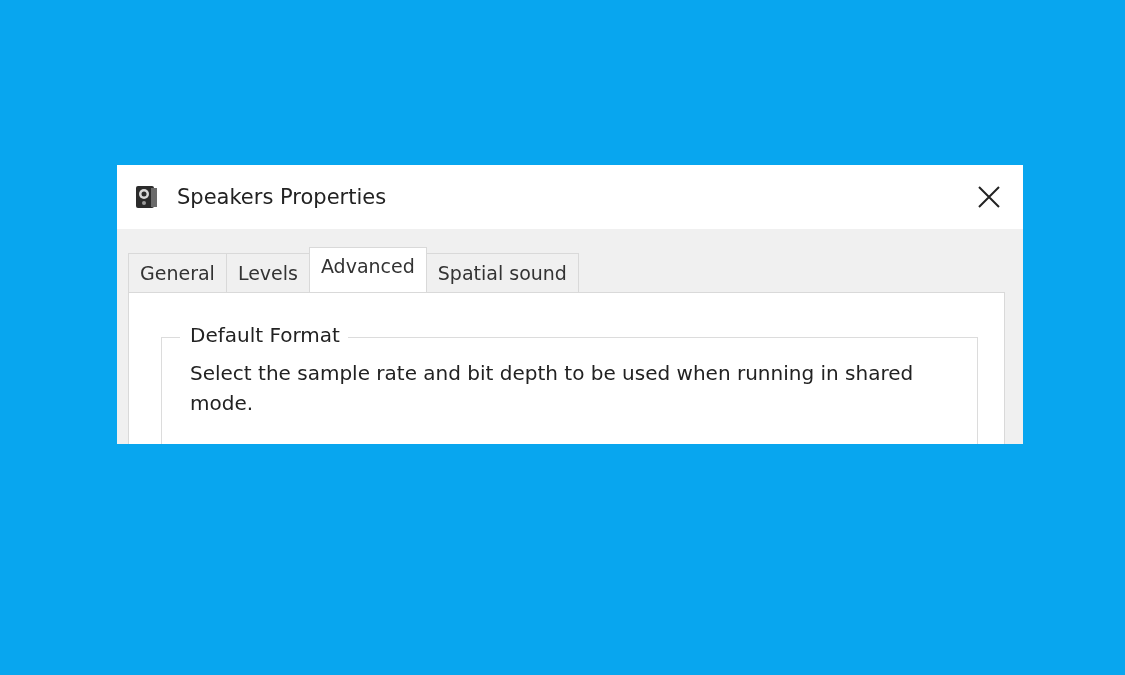 This screenshot has width=1125, height=675. Describe the element at coordinates (146, 197) in the screenshot. I see `speaker-icon` at that location.